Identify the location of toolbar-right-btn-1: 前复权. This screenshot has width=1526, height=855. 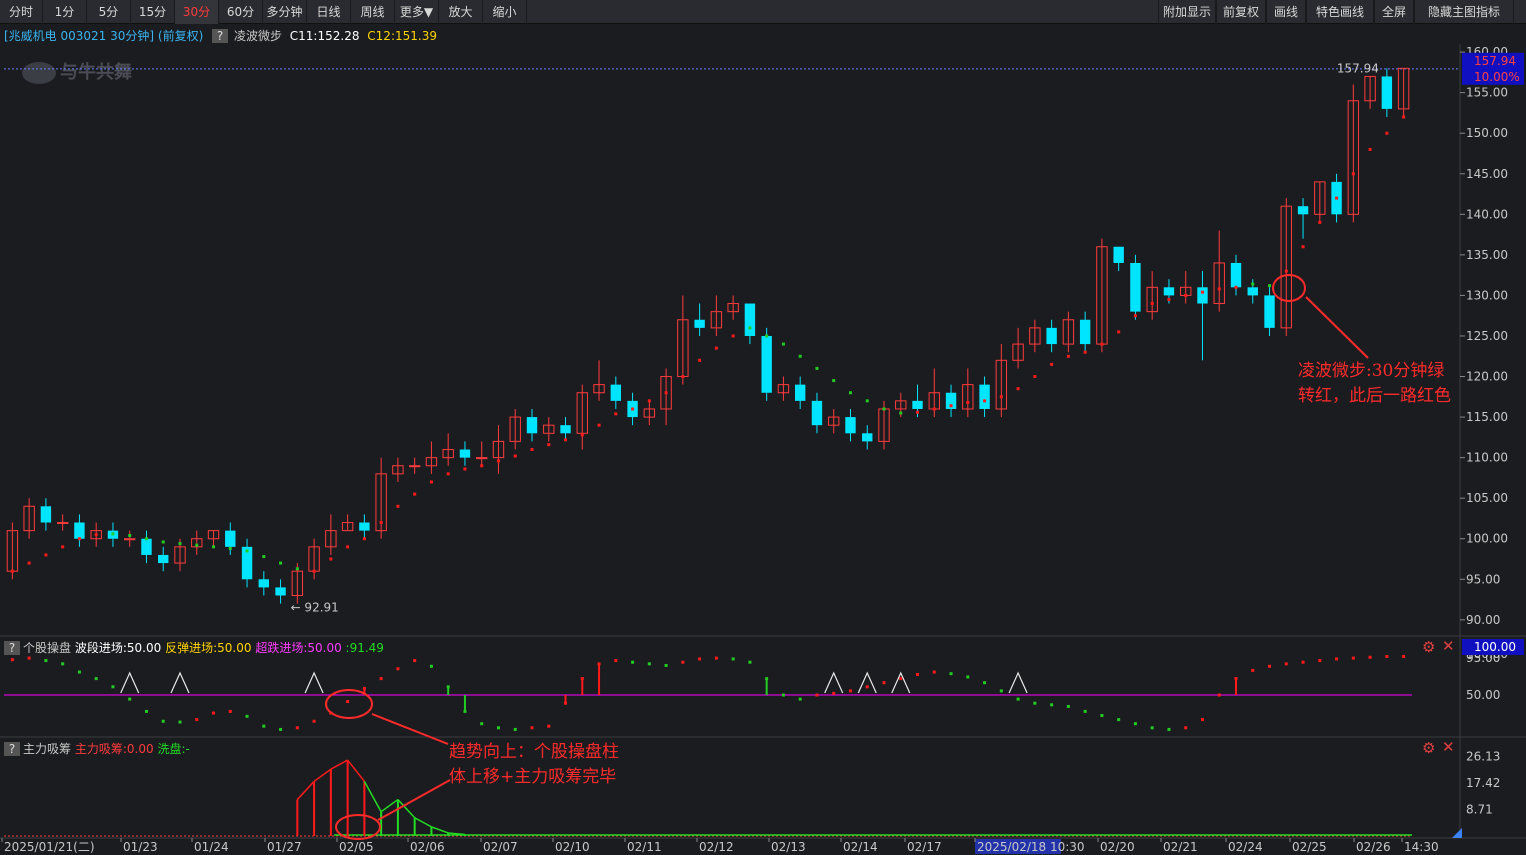
(1241, 12).